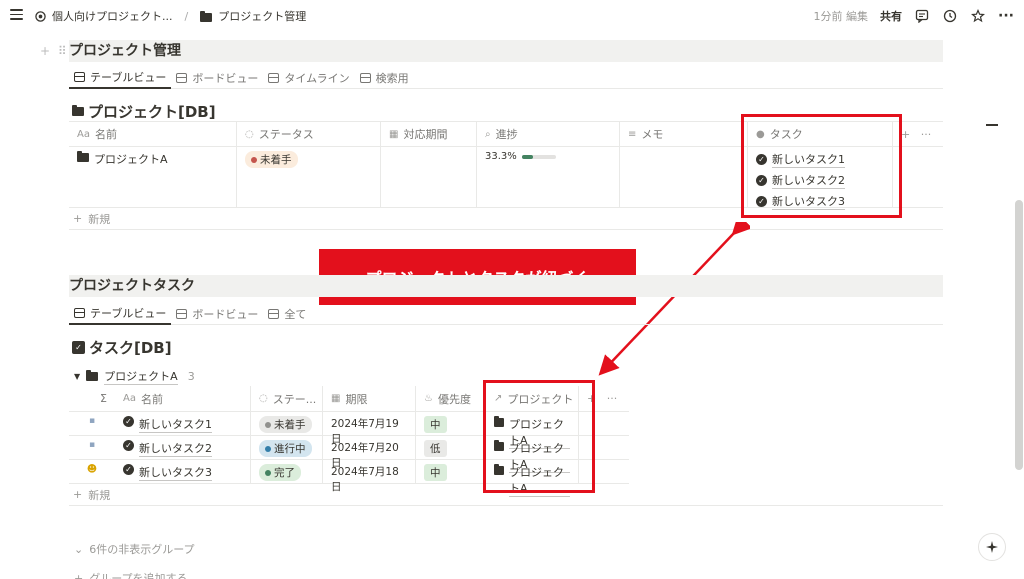 This screenshot has width=1024, height=579. I want to click on fire-icon: ♨, so click(428, 398).